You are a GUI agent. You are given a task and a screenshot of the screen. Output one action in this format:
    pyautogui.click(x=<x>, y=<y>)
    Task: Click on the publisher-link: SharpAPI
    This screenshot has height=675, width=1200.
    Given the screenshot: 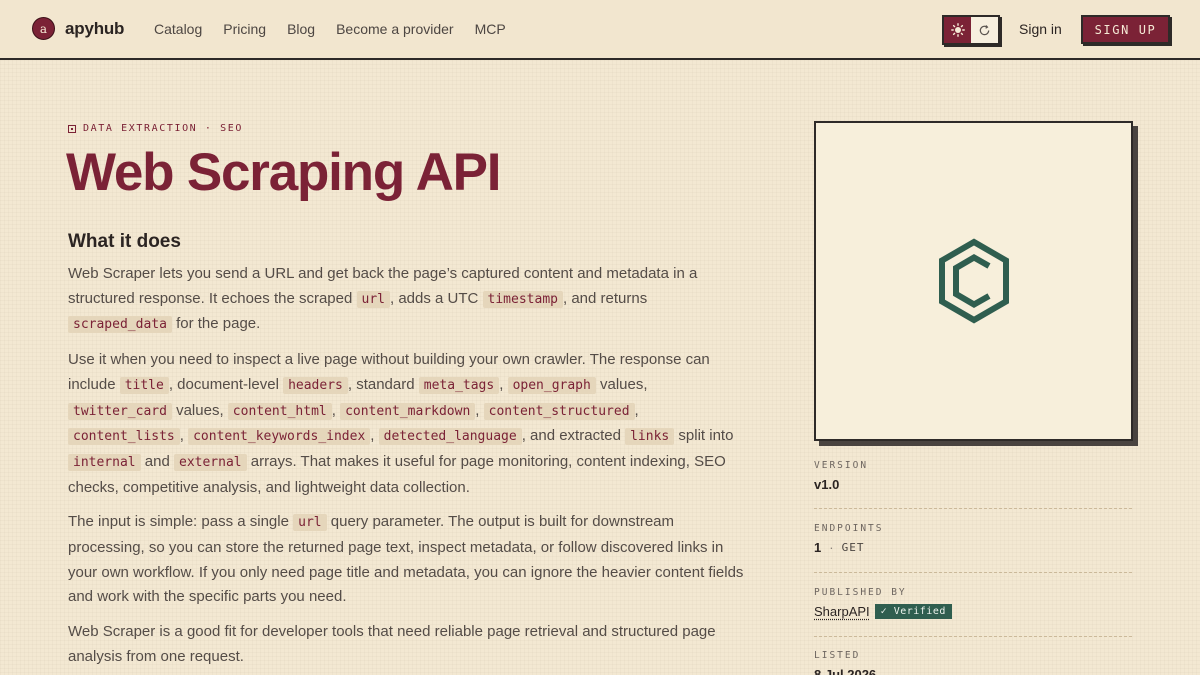 What is the action you would take?
    pyautogui.click(x=842, y=611)
    